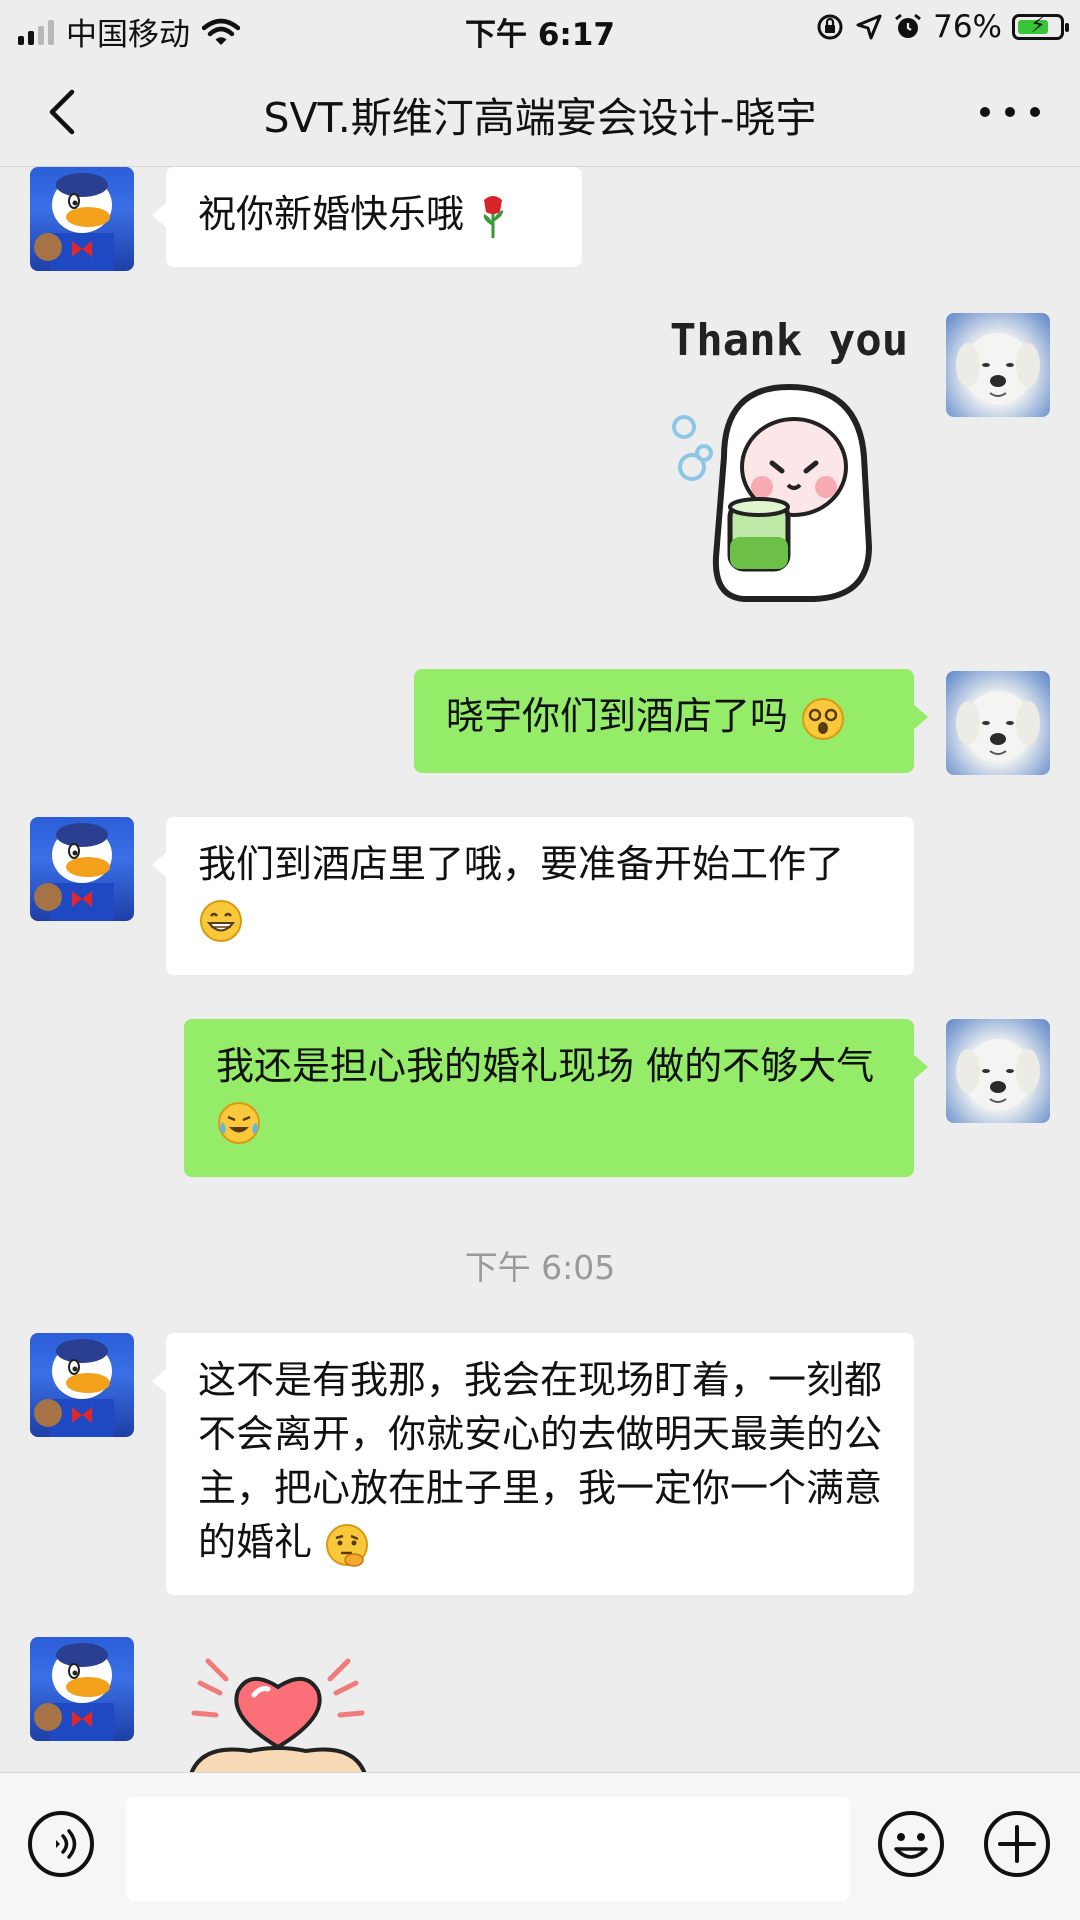  Describe the element at coordinates (967, 27) in the screenshot. I see `battery-percent: 76%` at that location.